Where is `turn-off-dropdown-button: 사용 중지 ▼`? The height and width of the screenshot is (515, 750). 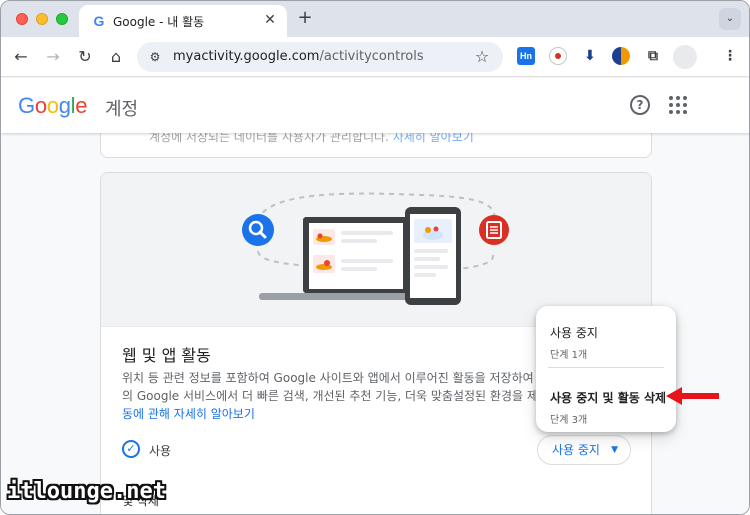
turn-off-dropdown-button: 사용 중지 ▼ is located at coordinates (584, 450).